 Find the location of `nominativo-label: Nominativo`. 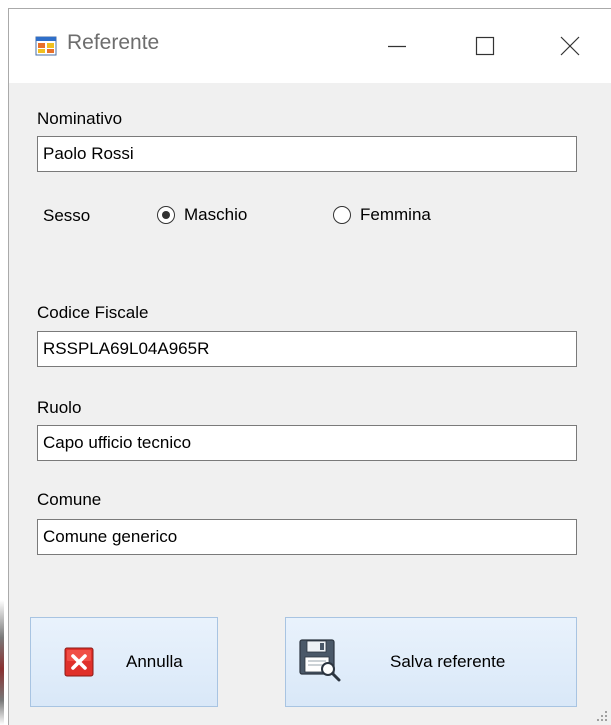

nominativo-label: Nominativo is located at coordinates (80, 118).